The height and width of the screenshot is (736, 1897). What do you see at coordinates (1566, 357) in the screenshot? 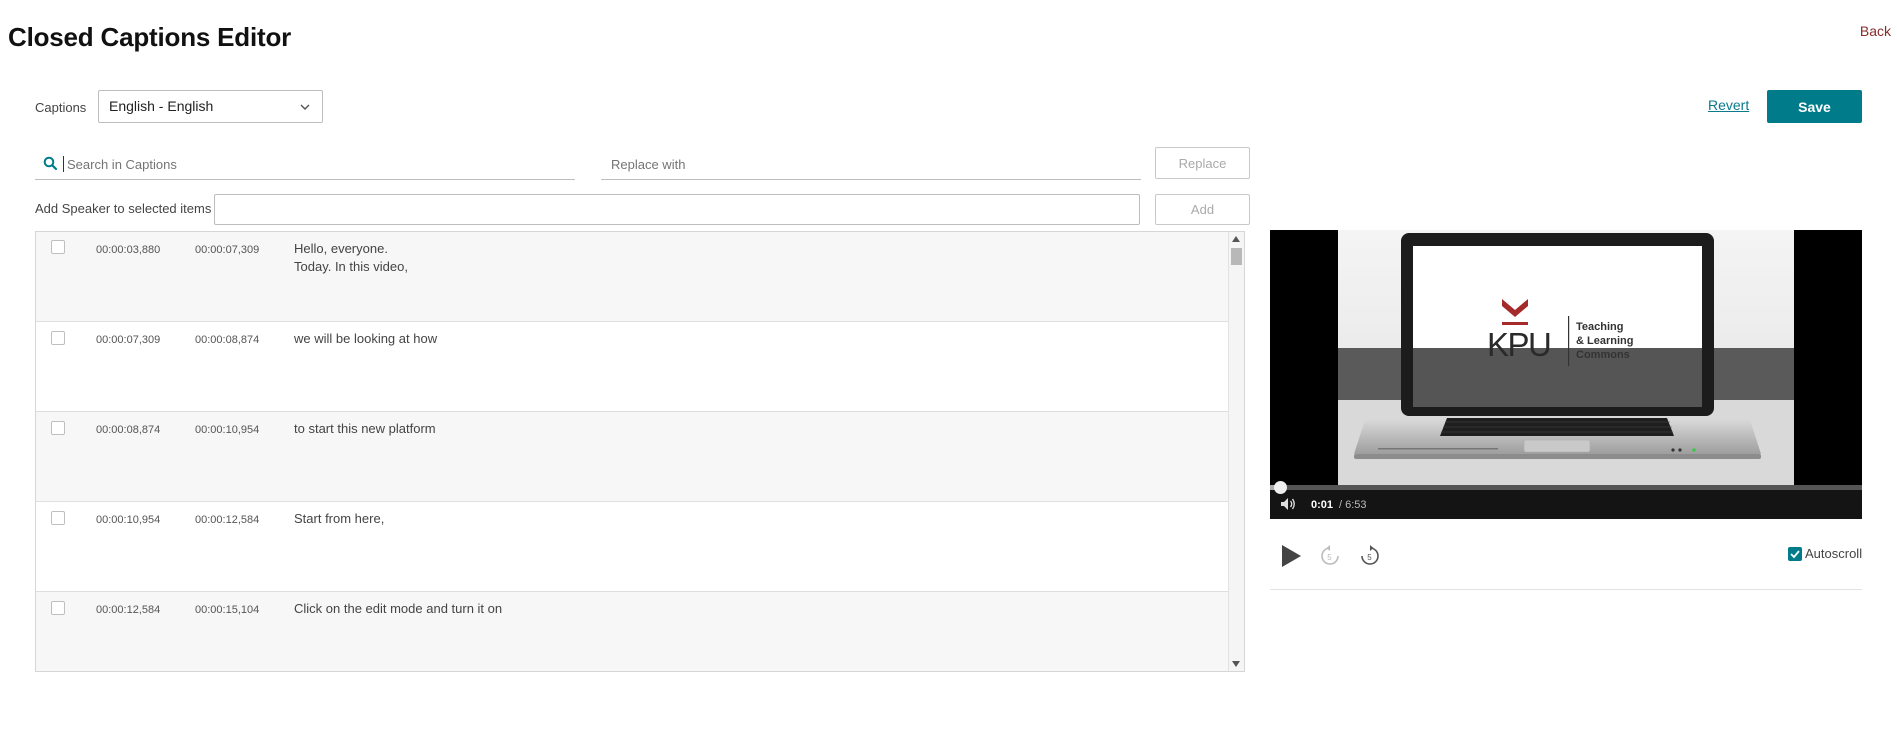
I see `video-frame: KPU Teaching & Learning Commons` at bounding box center [1566, 357].